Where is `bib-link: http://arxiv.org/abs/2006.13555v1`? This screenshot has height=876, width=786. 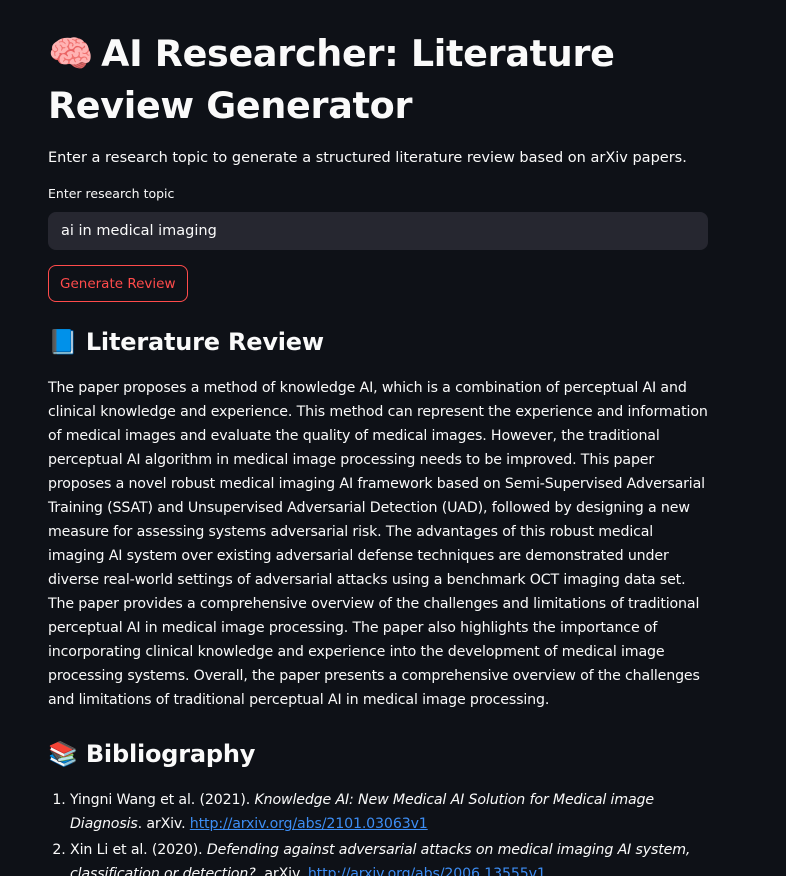
bib-link: http://arxiv.org/abs/2006.13555v1 is located at coordinates (427, 871).